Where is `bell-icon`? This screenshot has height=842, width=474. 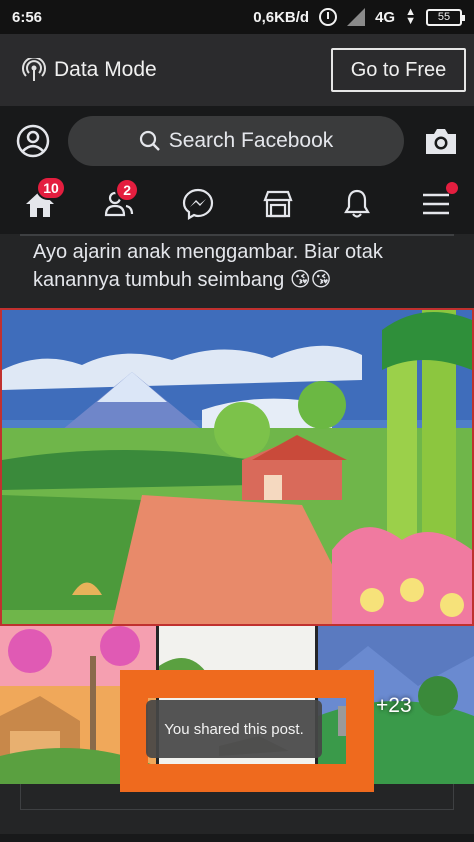 bell-icon is located at coordinates (356, 203).